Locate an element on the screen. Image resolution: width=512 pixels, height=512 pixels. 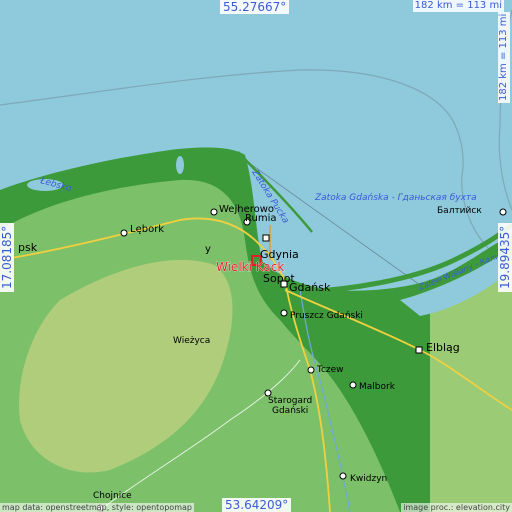
label-elblag: Elbląg is located at coordinates (443, 347).